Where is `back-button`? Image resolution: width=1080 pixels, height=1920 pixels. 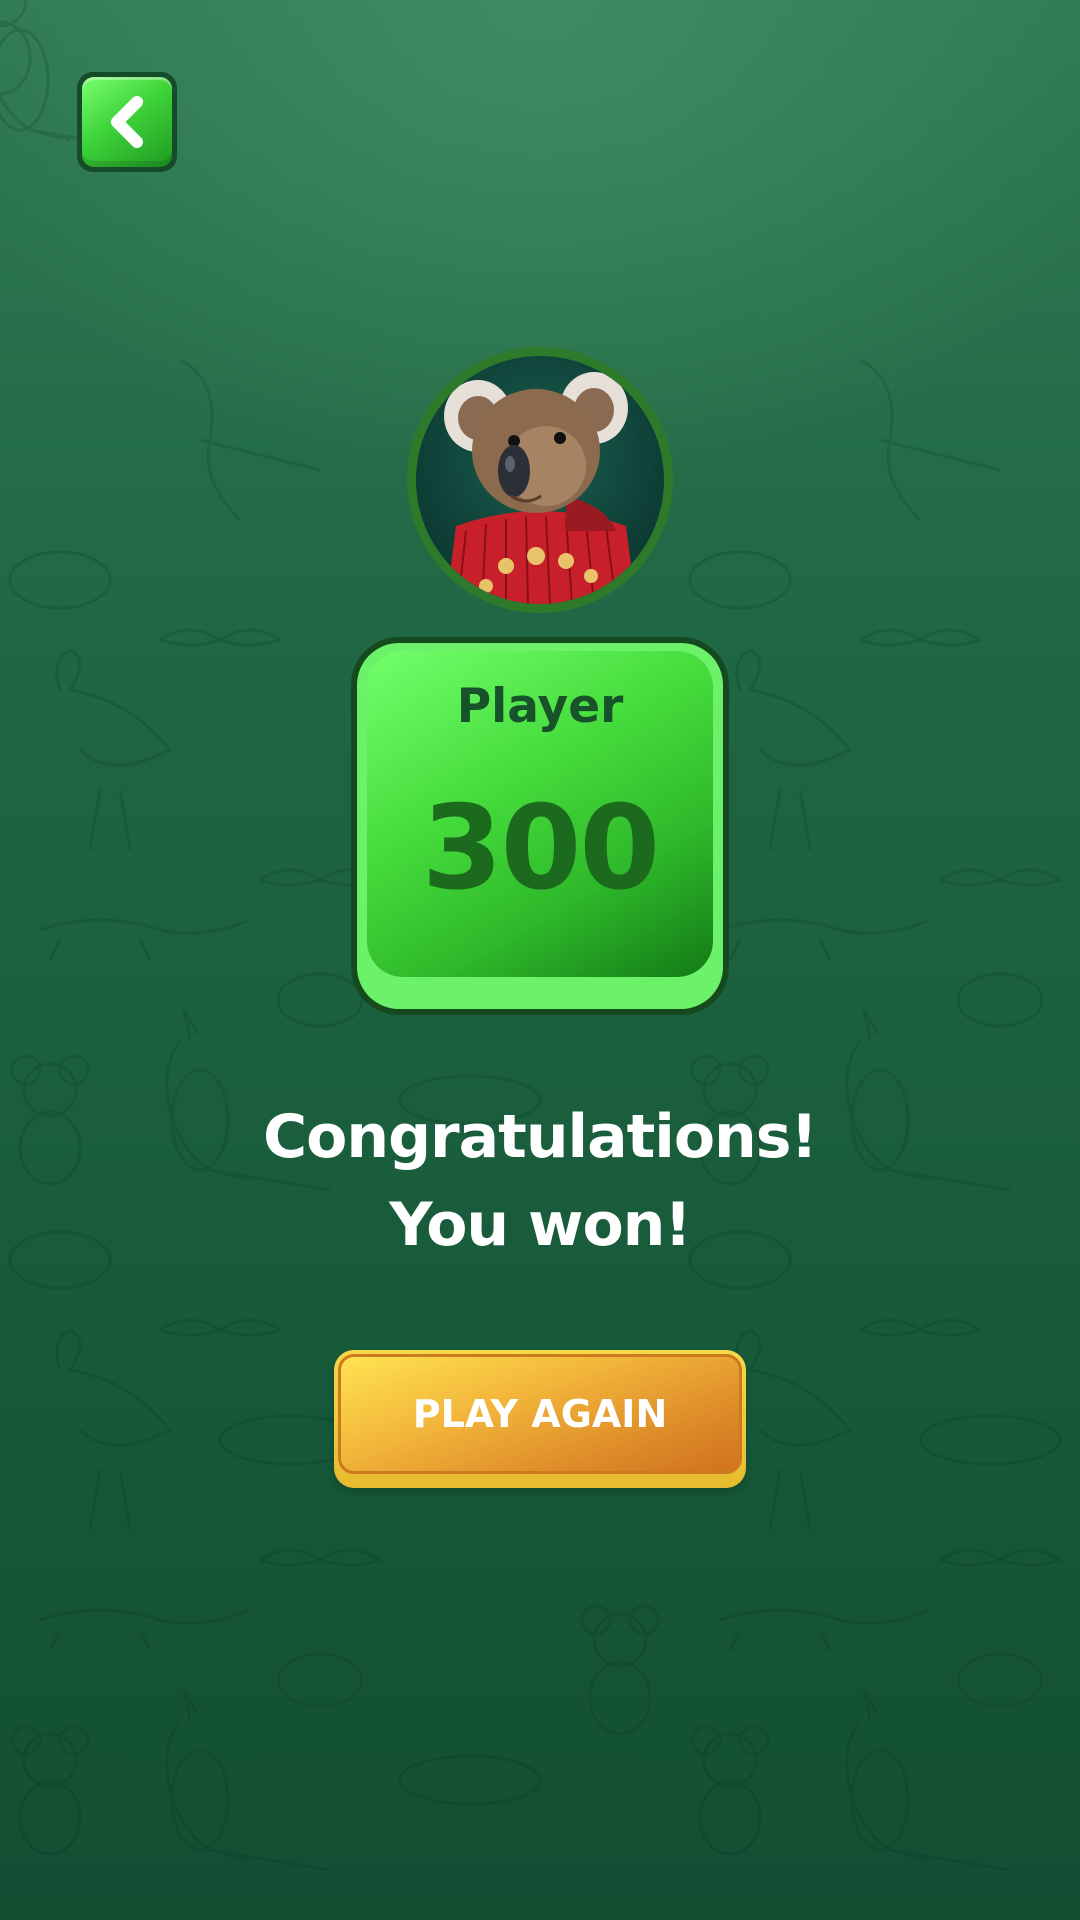 back-button is located at coordinates (127, 122).